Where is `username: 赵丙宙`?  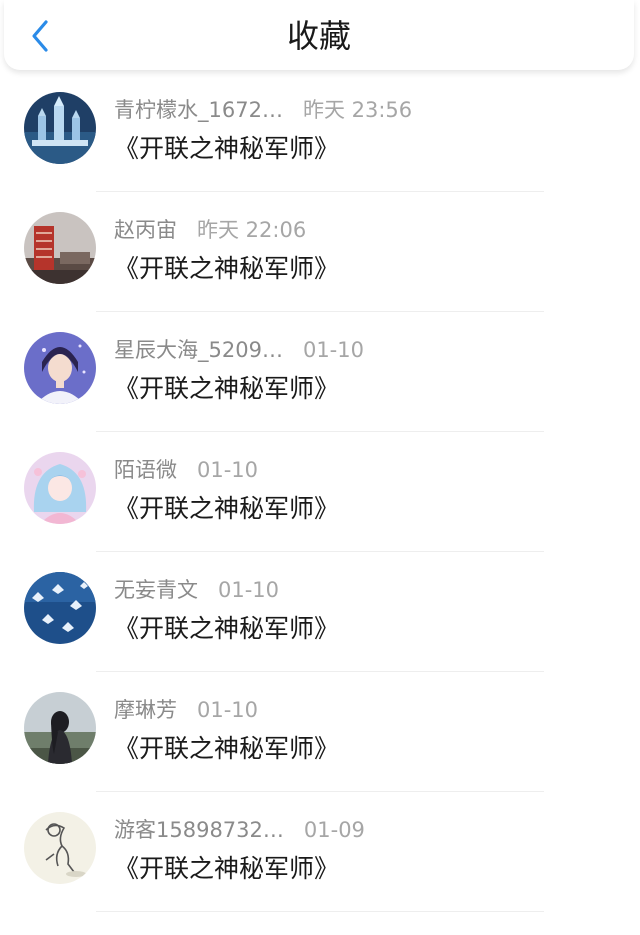 username: 赵丙宙 is located at coordinates (145, 230).